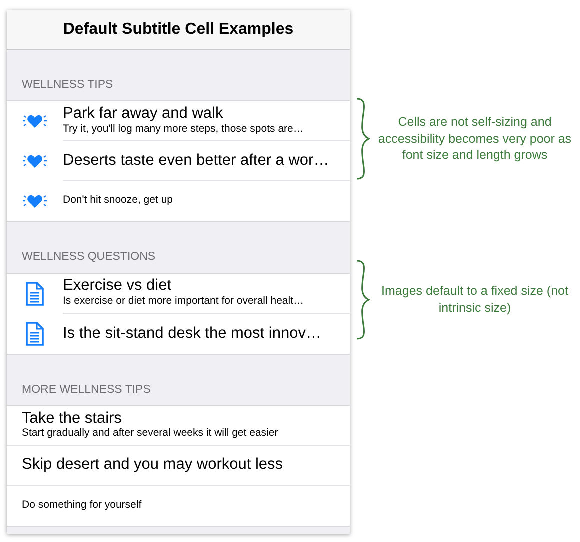 The width and height of the screenshot is (580, 542). Describe the element at coordinates (143, 114) in the screenshot. I see `cell-title: Park far away and walk` at that location.